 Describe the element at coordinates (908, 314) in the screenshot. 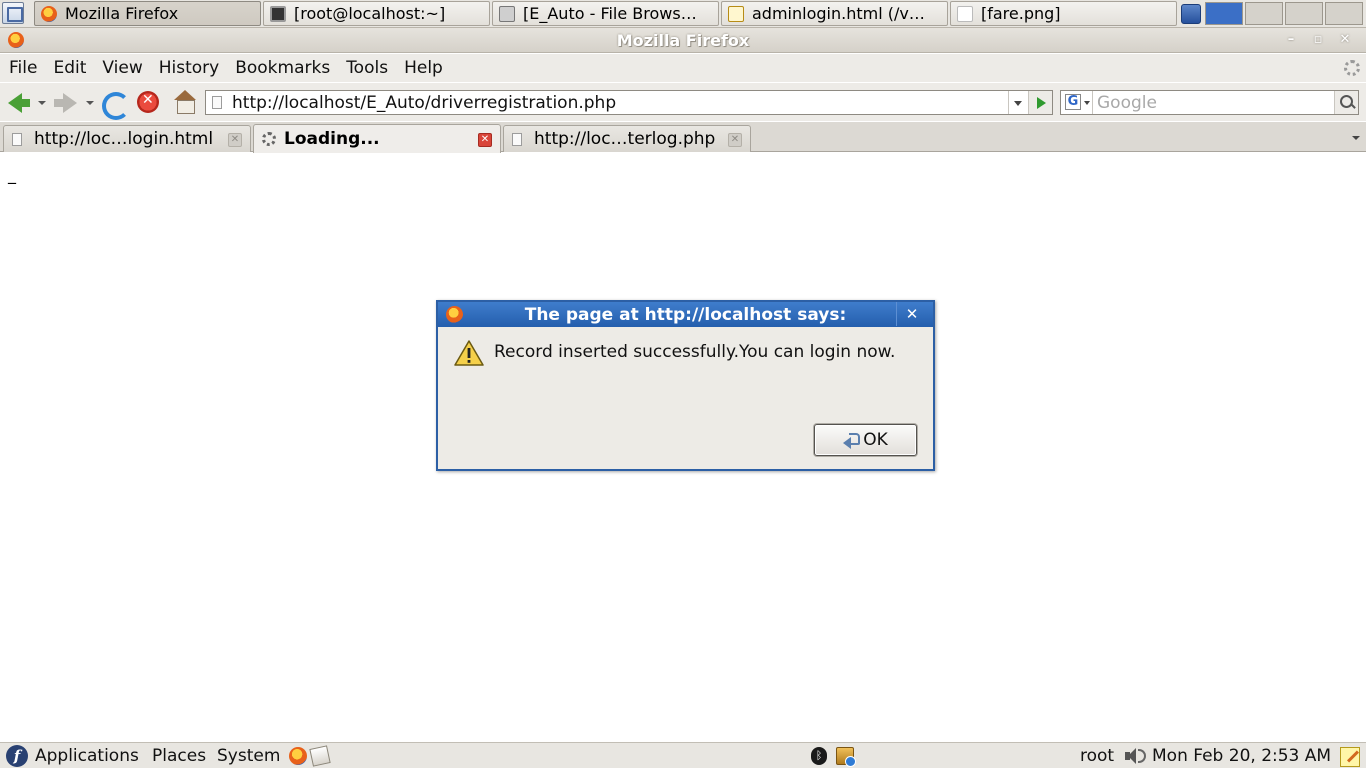

I see `dialog-close-button: ✕` at that location.